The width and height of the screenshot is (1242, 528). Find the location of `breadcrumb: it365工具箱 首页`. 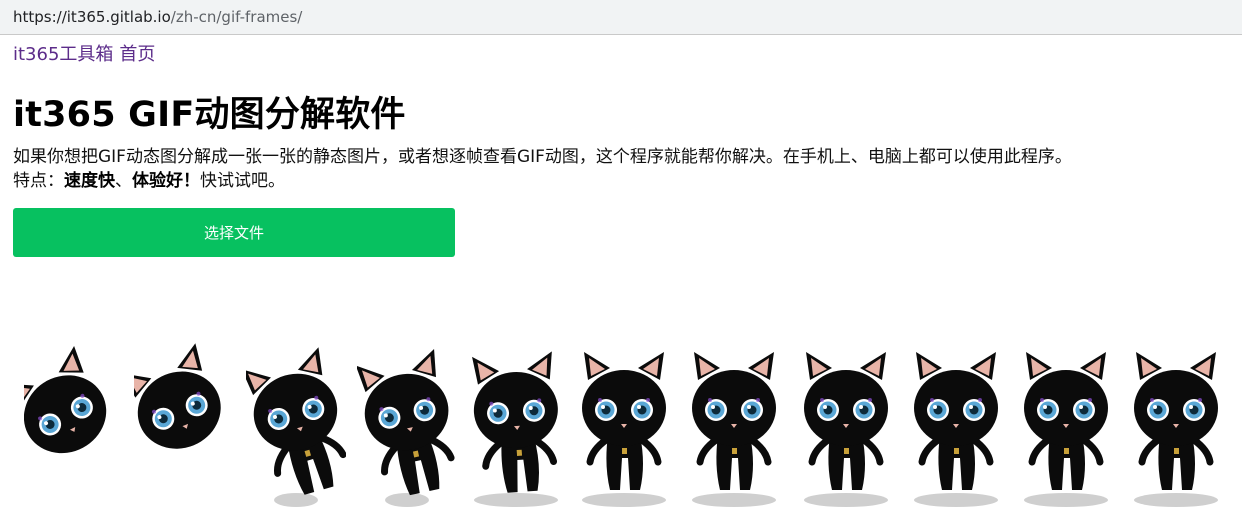

breadcrumb: it365工具箱 首页 is located at coordinates (84, 55).